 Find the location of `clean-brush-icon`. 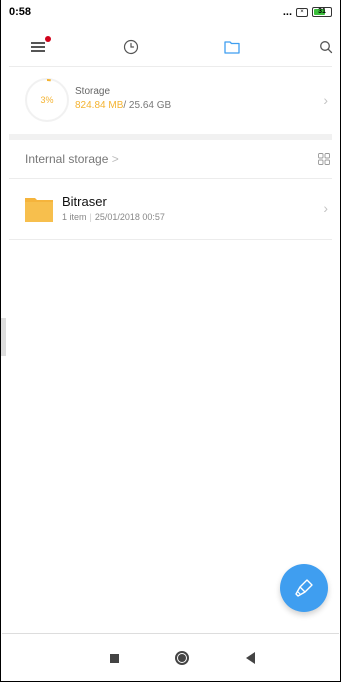

clean-brush-icon is located at coordinates (304, 588).